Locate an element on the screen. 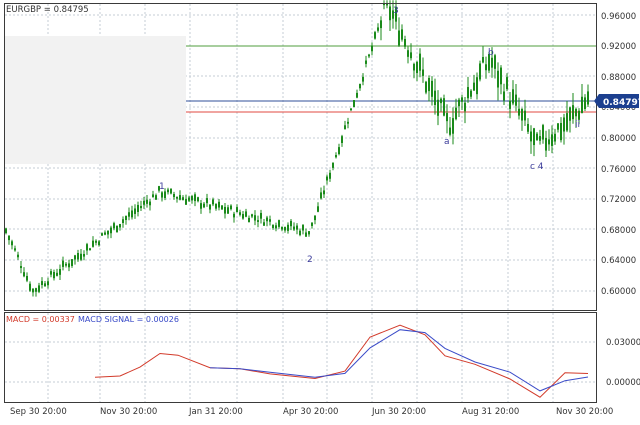 This screenshot has height=425, width=640. y-tick: 0.03000 is located at coordinates (623, 343).